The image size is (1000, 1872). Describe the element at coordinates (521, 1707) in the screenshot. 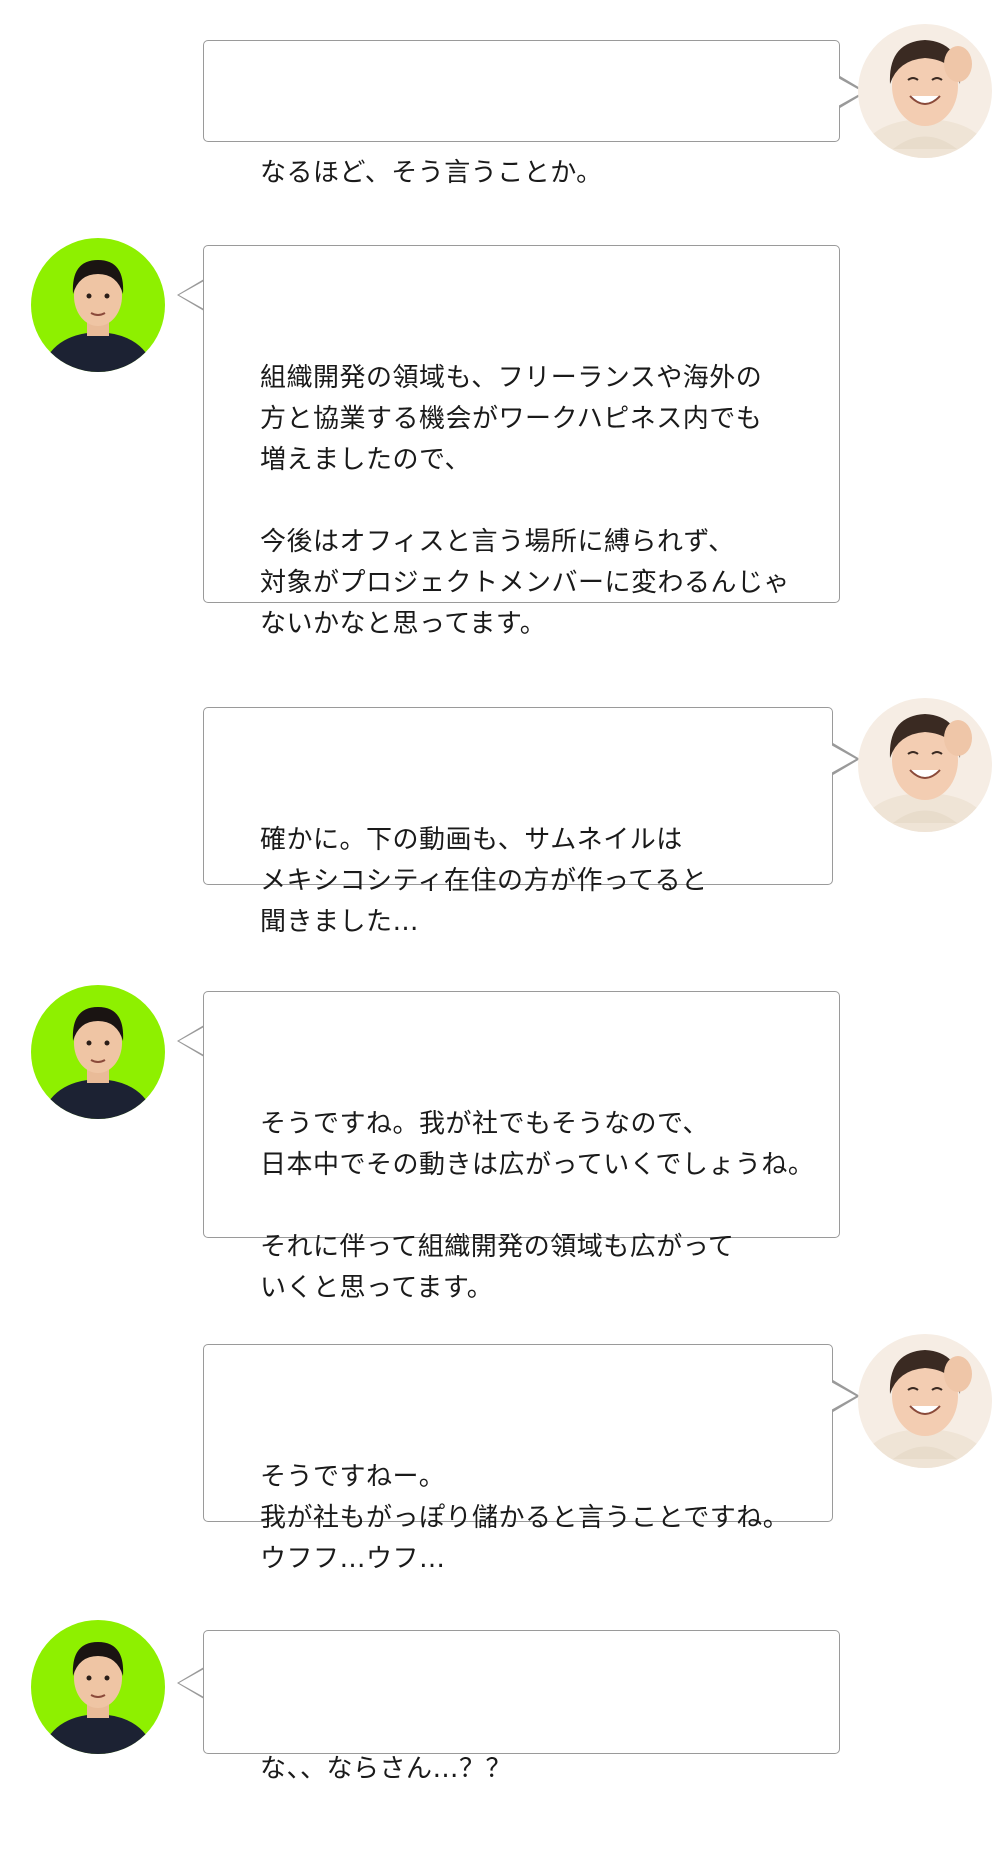

I see `speech-bubble: な、、ならさん…？？` at that location.